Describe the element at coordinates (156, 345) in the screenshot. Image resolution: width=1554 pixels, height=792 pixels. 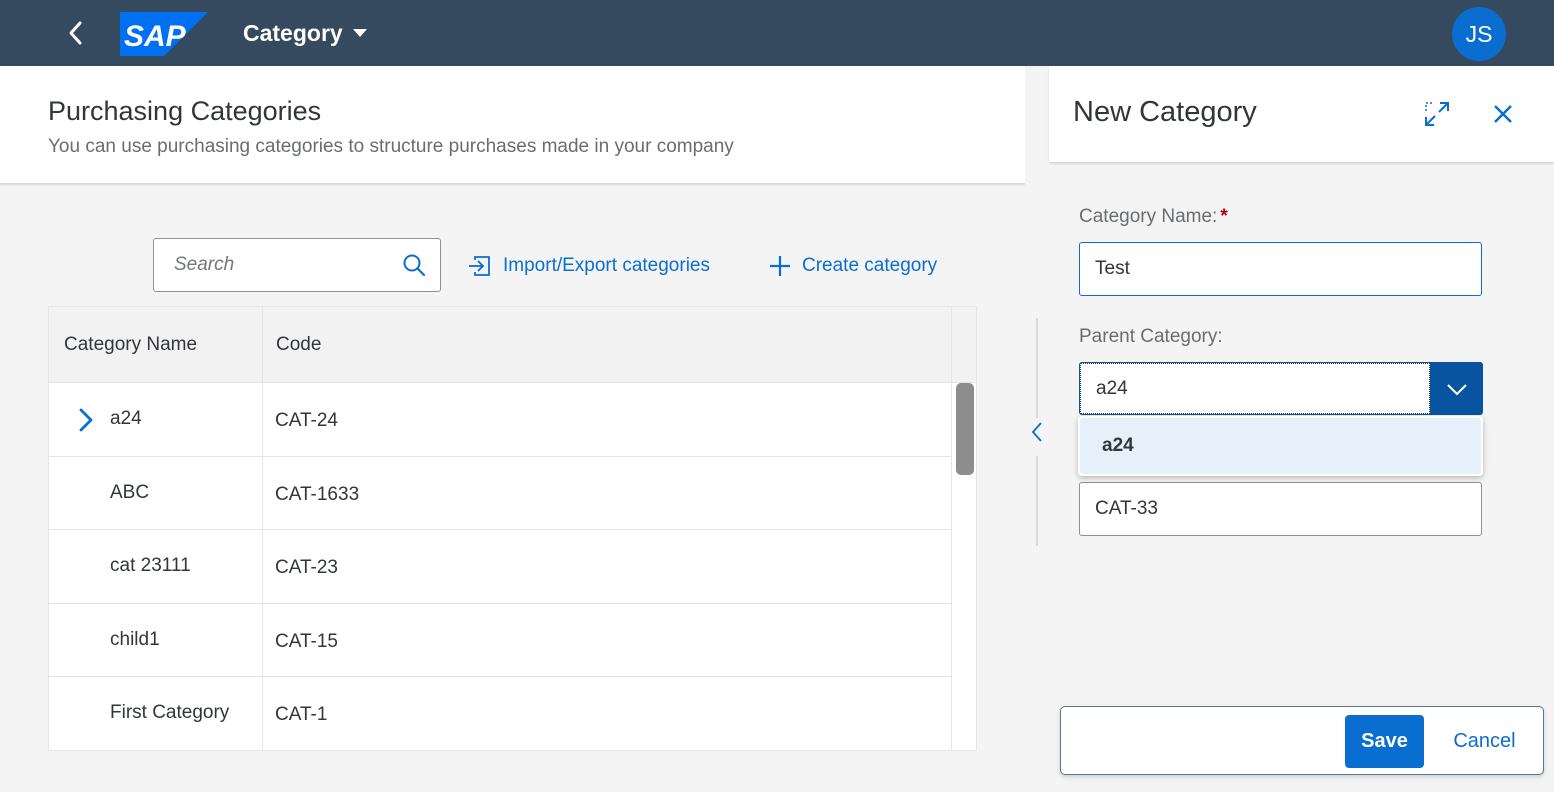
I see `column-header-category-name: Category Name` at that location.